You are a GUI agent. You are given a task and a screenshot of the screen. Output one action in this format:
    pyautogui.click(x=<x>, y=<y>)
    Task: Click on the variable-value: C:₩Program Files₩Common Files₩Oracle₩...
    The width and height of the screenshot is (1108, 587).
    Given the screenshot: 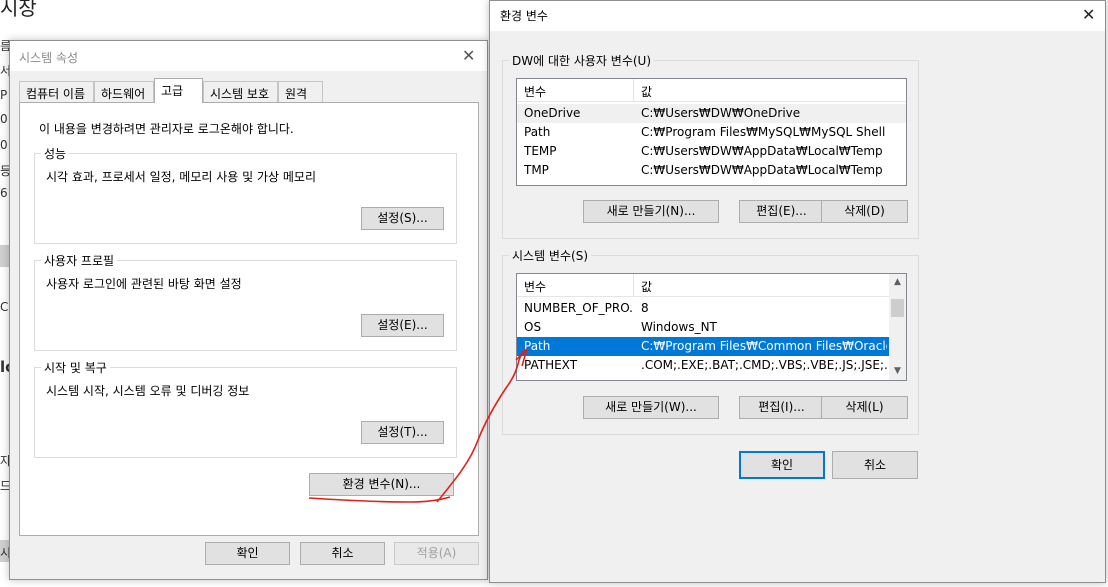 What is the action you would take?
    pyautogui.click(x=764, y=346)
    